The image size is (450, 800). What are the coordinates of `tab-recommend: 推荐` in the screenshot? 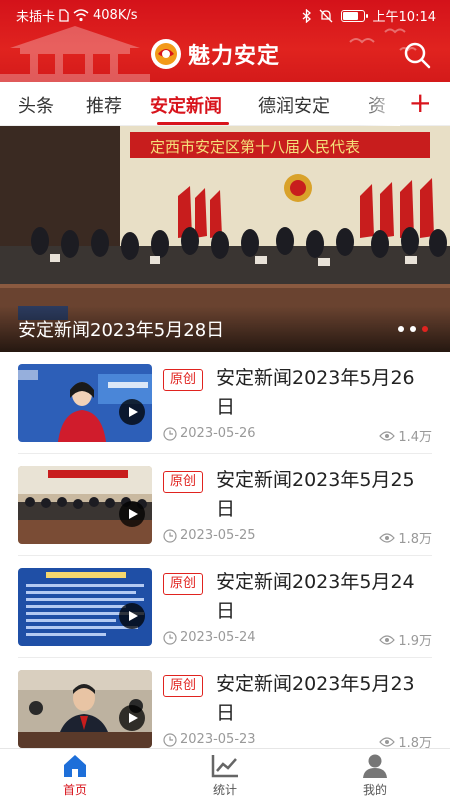 It's located at (104, 105).